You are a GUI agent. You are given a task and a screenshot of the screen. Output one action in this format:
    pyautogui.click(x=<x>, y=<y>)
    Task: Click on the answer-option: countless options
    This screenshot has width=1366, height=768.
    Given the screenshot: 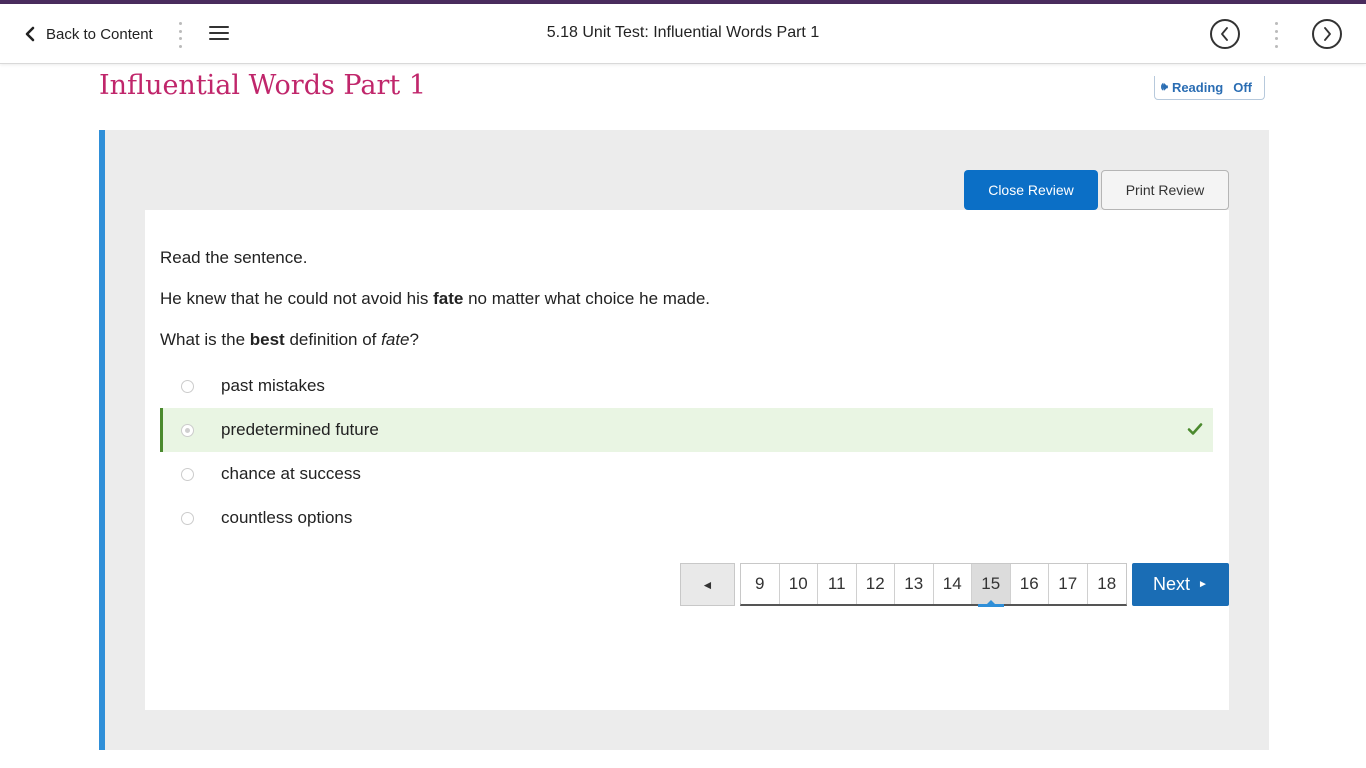 What is the action you would take?
    pyautogui.click(x=686, y=518)
    